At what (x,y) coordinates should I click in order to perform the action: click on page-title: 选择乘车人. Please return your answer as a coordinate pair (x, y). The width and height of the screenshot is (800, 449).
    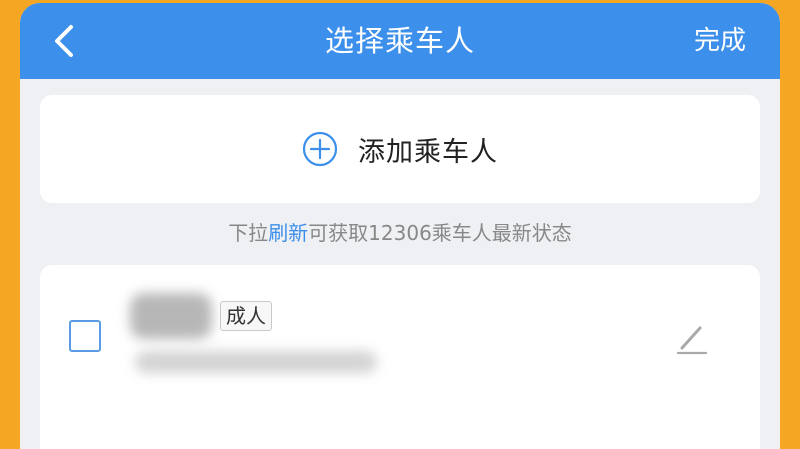
    Looking at the image, I should click on (399, 41).